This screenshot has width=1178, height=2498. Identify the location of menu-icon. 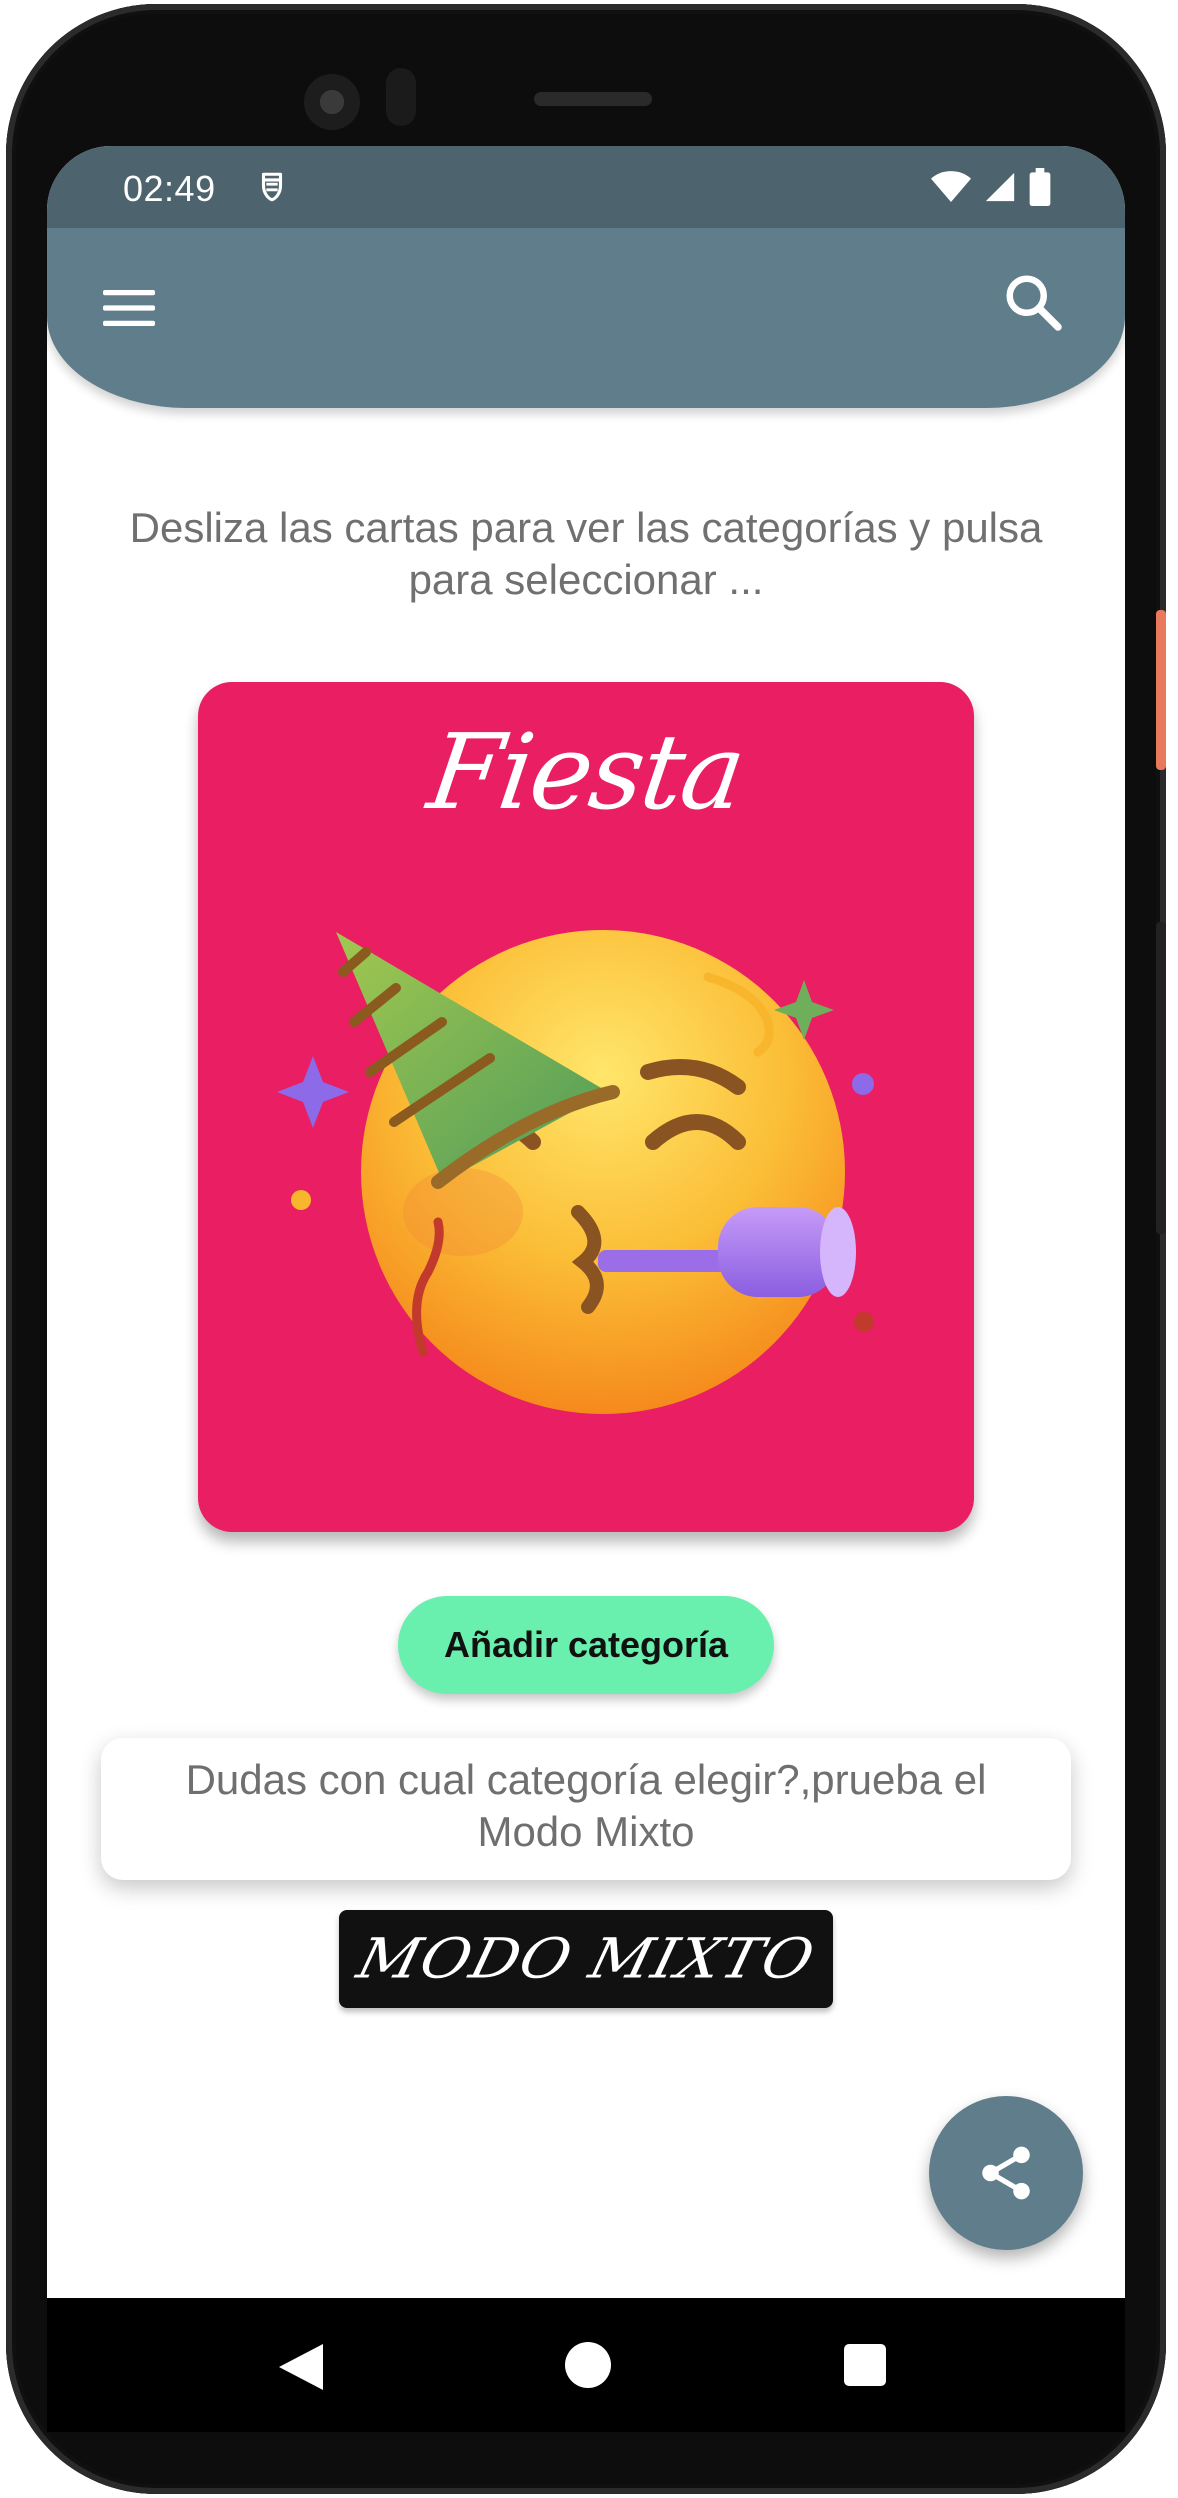
(129, 308).